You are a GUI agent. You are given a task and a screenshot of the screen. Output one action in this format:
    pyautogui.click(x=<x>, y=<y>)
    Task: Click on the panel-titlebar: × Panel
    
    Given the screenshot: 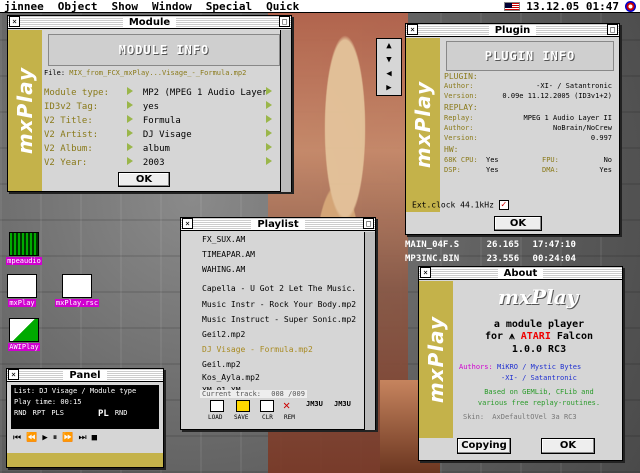 What is the action you would take?
    pyautogui.click(x=85, y=375)
    